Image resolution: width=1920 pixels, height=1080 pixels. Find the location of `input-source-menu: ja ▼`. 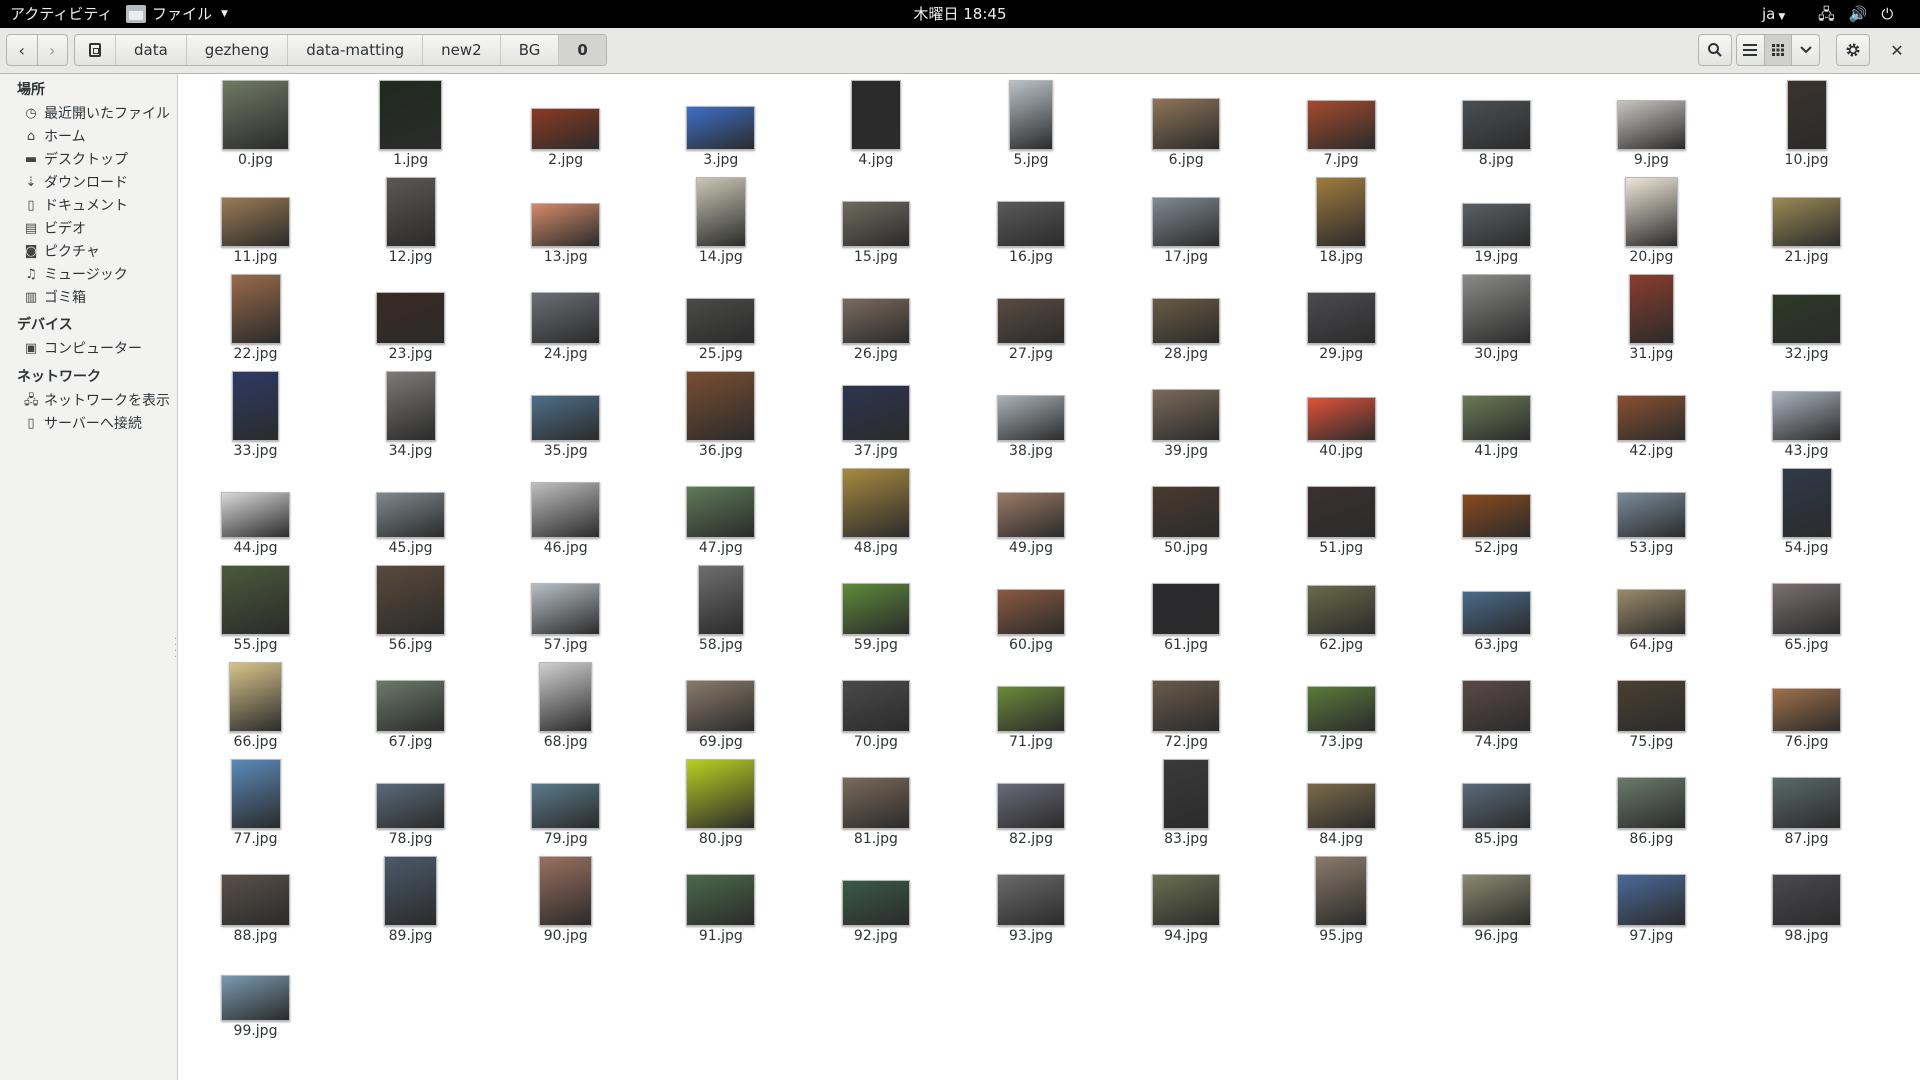

input-source-menu: ja ▼ is located at coordinates (1773, 14).